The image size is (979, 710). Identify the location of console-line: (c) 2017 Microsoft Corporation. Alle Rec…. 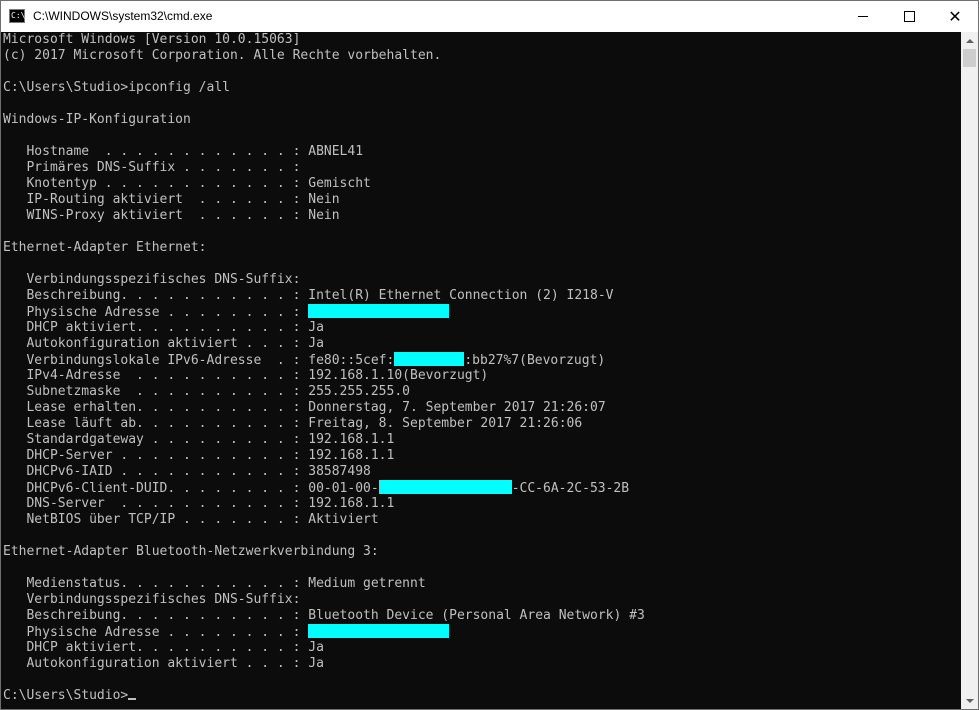
(324, 56).